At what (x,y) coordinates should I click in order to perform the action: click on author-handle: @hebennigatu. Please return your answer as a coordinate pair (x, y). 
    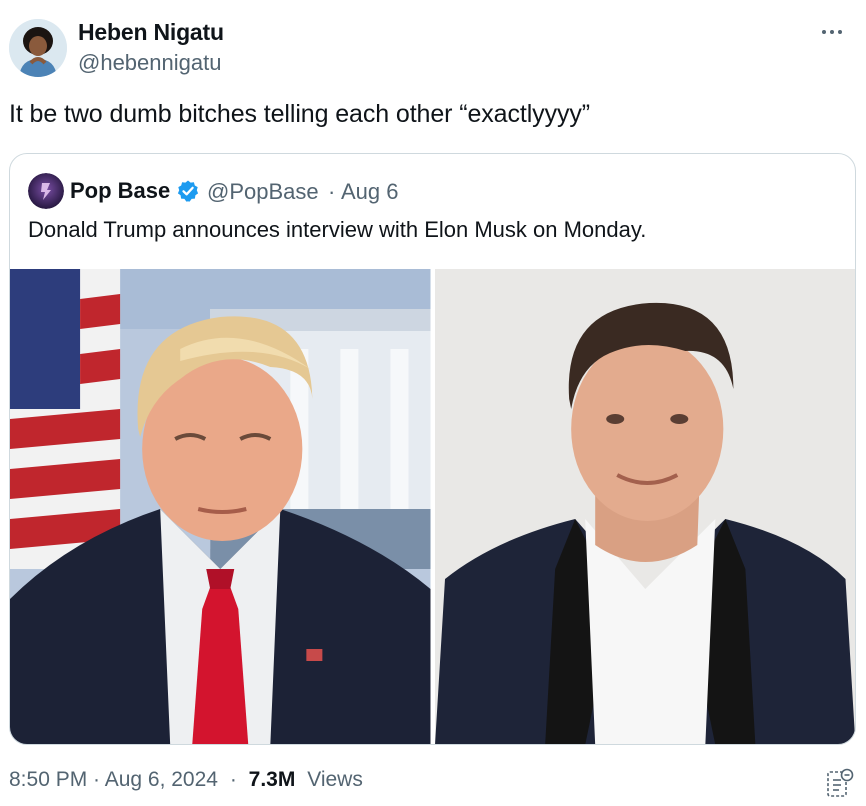
    Looking at the image, I should click on (149, 63).